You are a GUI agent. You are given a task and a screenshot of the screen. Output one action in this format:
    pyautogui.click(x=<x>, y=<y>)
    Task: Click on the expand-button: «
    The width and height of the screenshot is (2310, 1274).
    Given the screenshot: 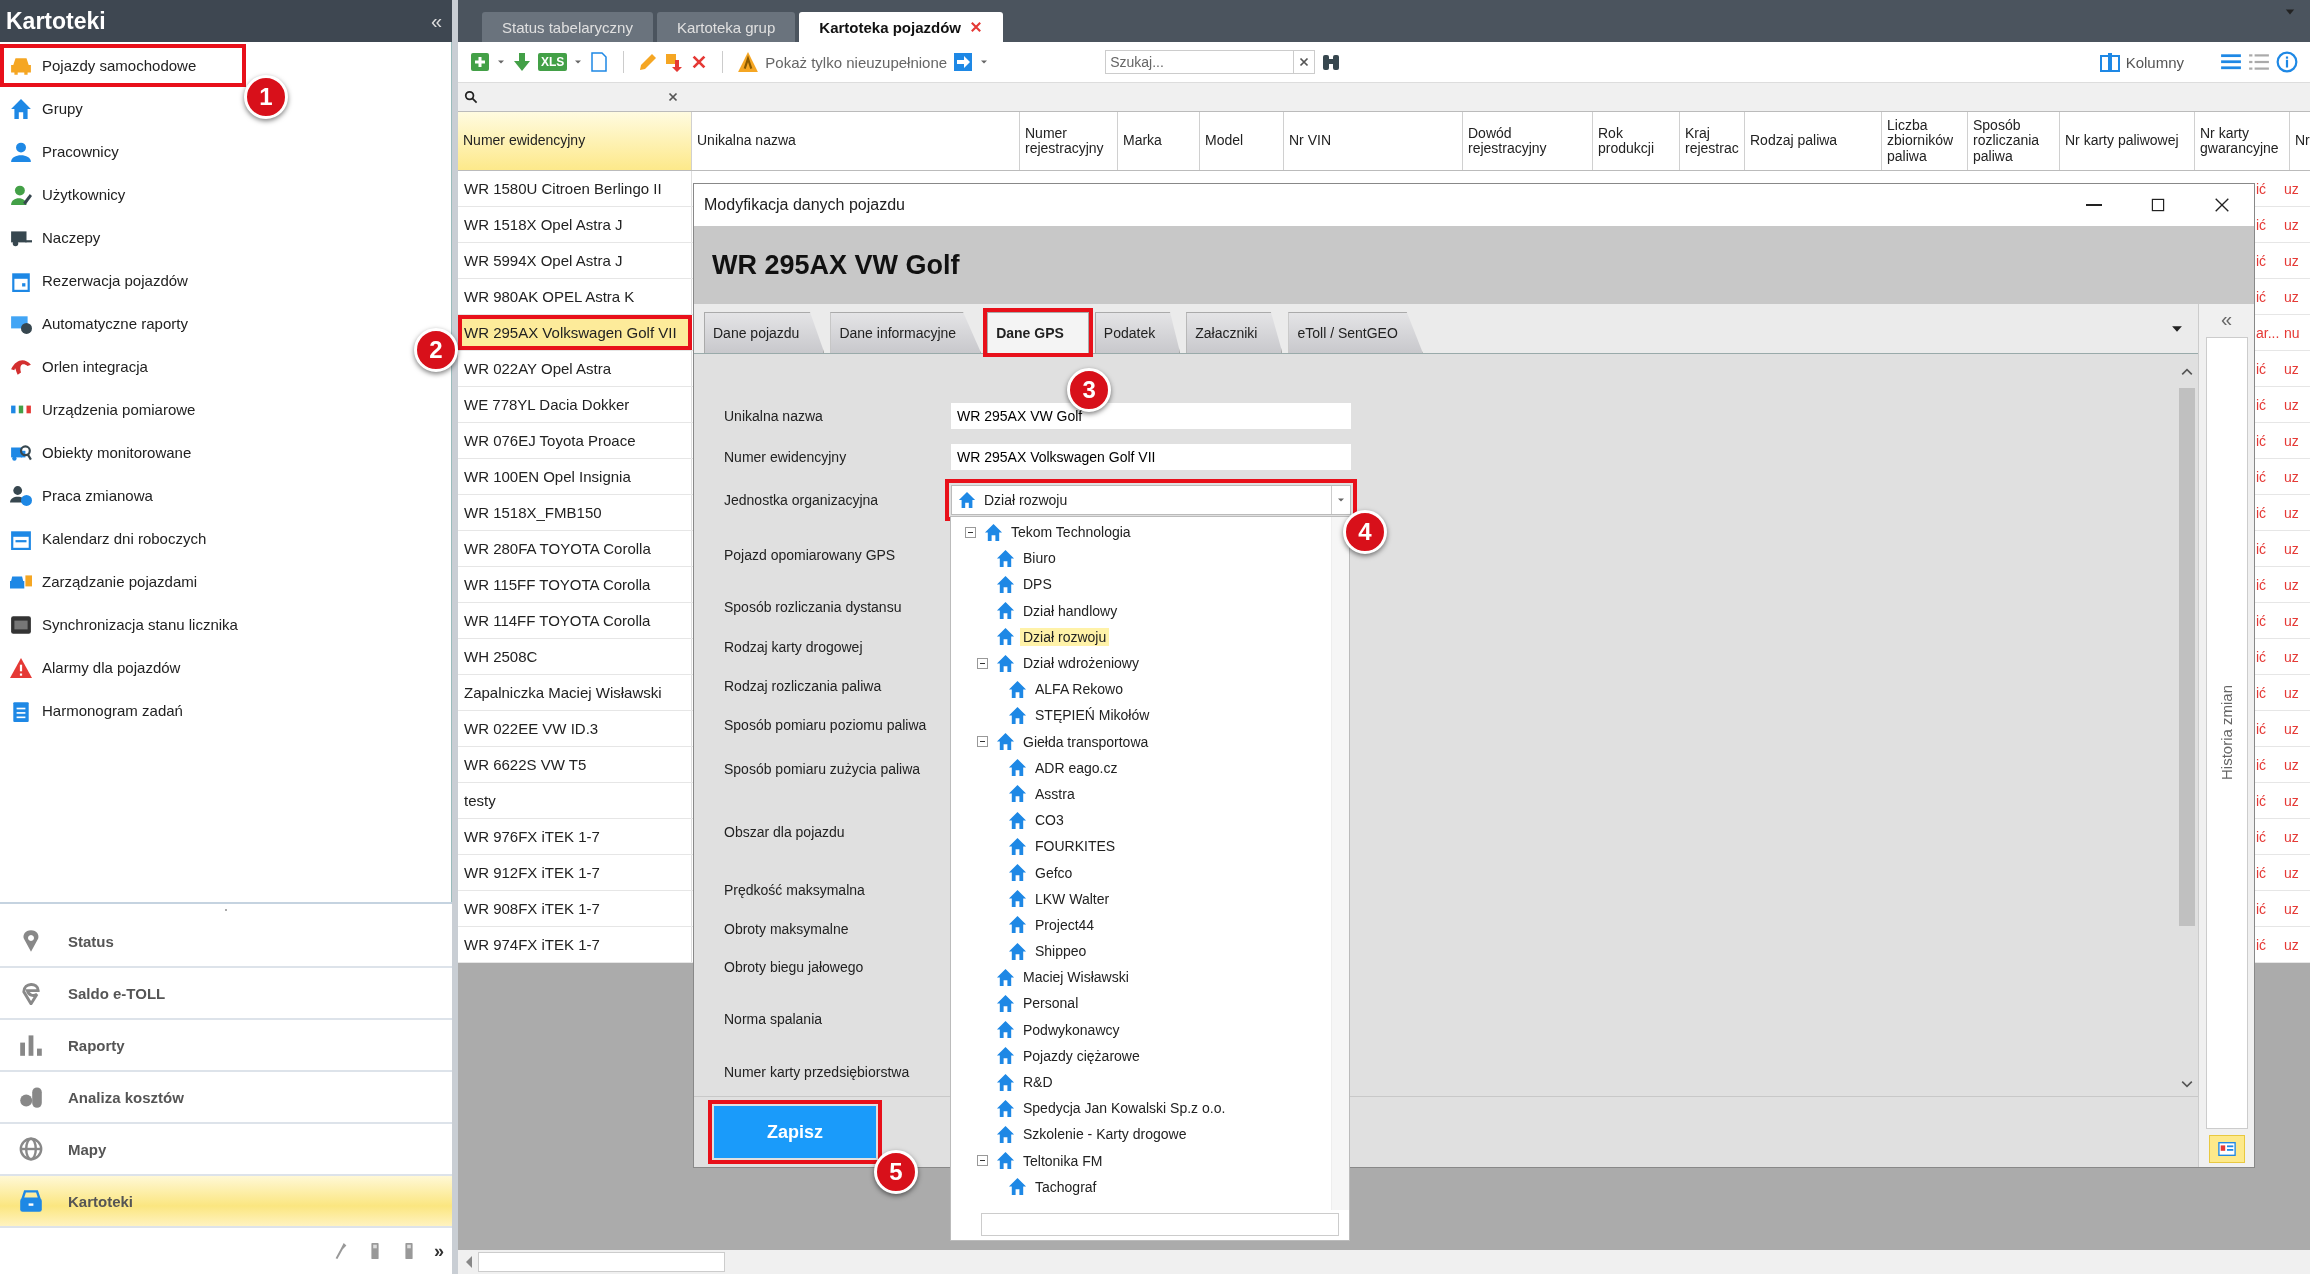 What is the action you would take?
    pyautogui.click(x=2226, y=319)
    